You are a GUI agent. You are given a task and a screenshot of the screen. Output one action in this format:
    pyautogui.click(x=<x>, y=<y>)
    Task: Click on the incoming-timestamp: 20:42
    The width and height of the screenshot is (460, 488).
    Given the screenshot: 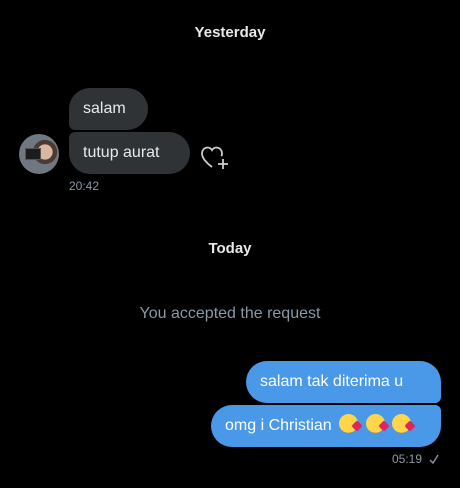 What is the action you would take?
    pyautogui.click(x=84, y=186)
    